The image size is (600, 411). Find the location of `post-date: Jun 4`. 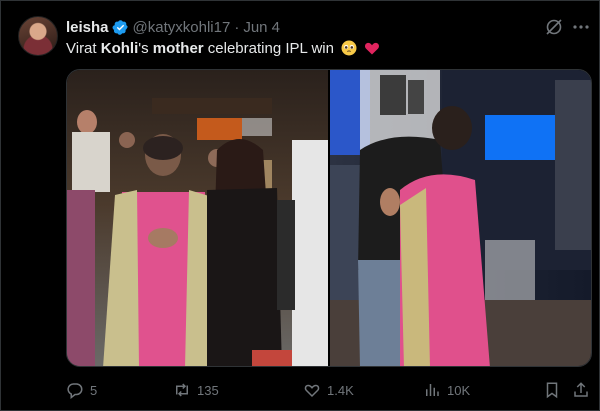

post-date: Jun 4 is located at coordinates (261, 27).